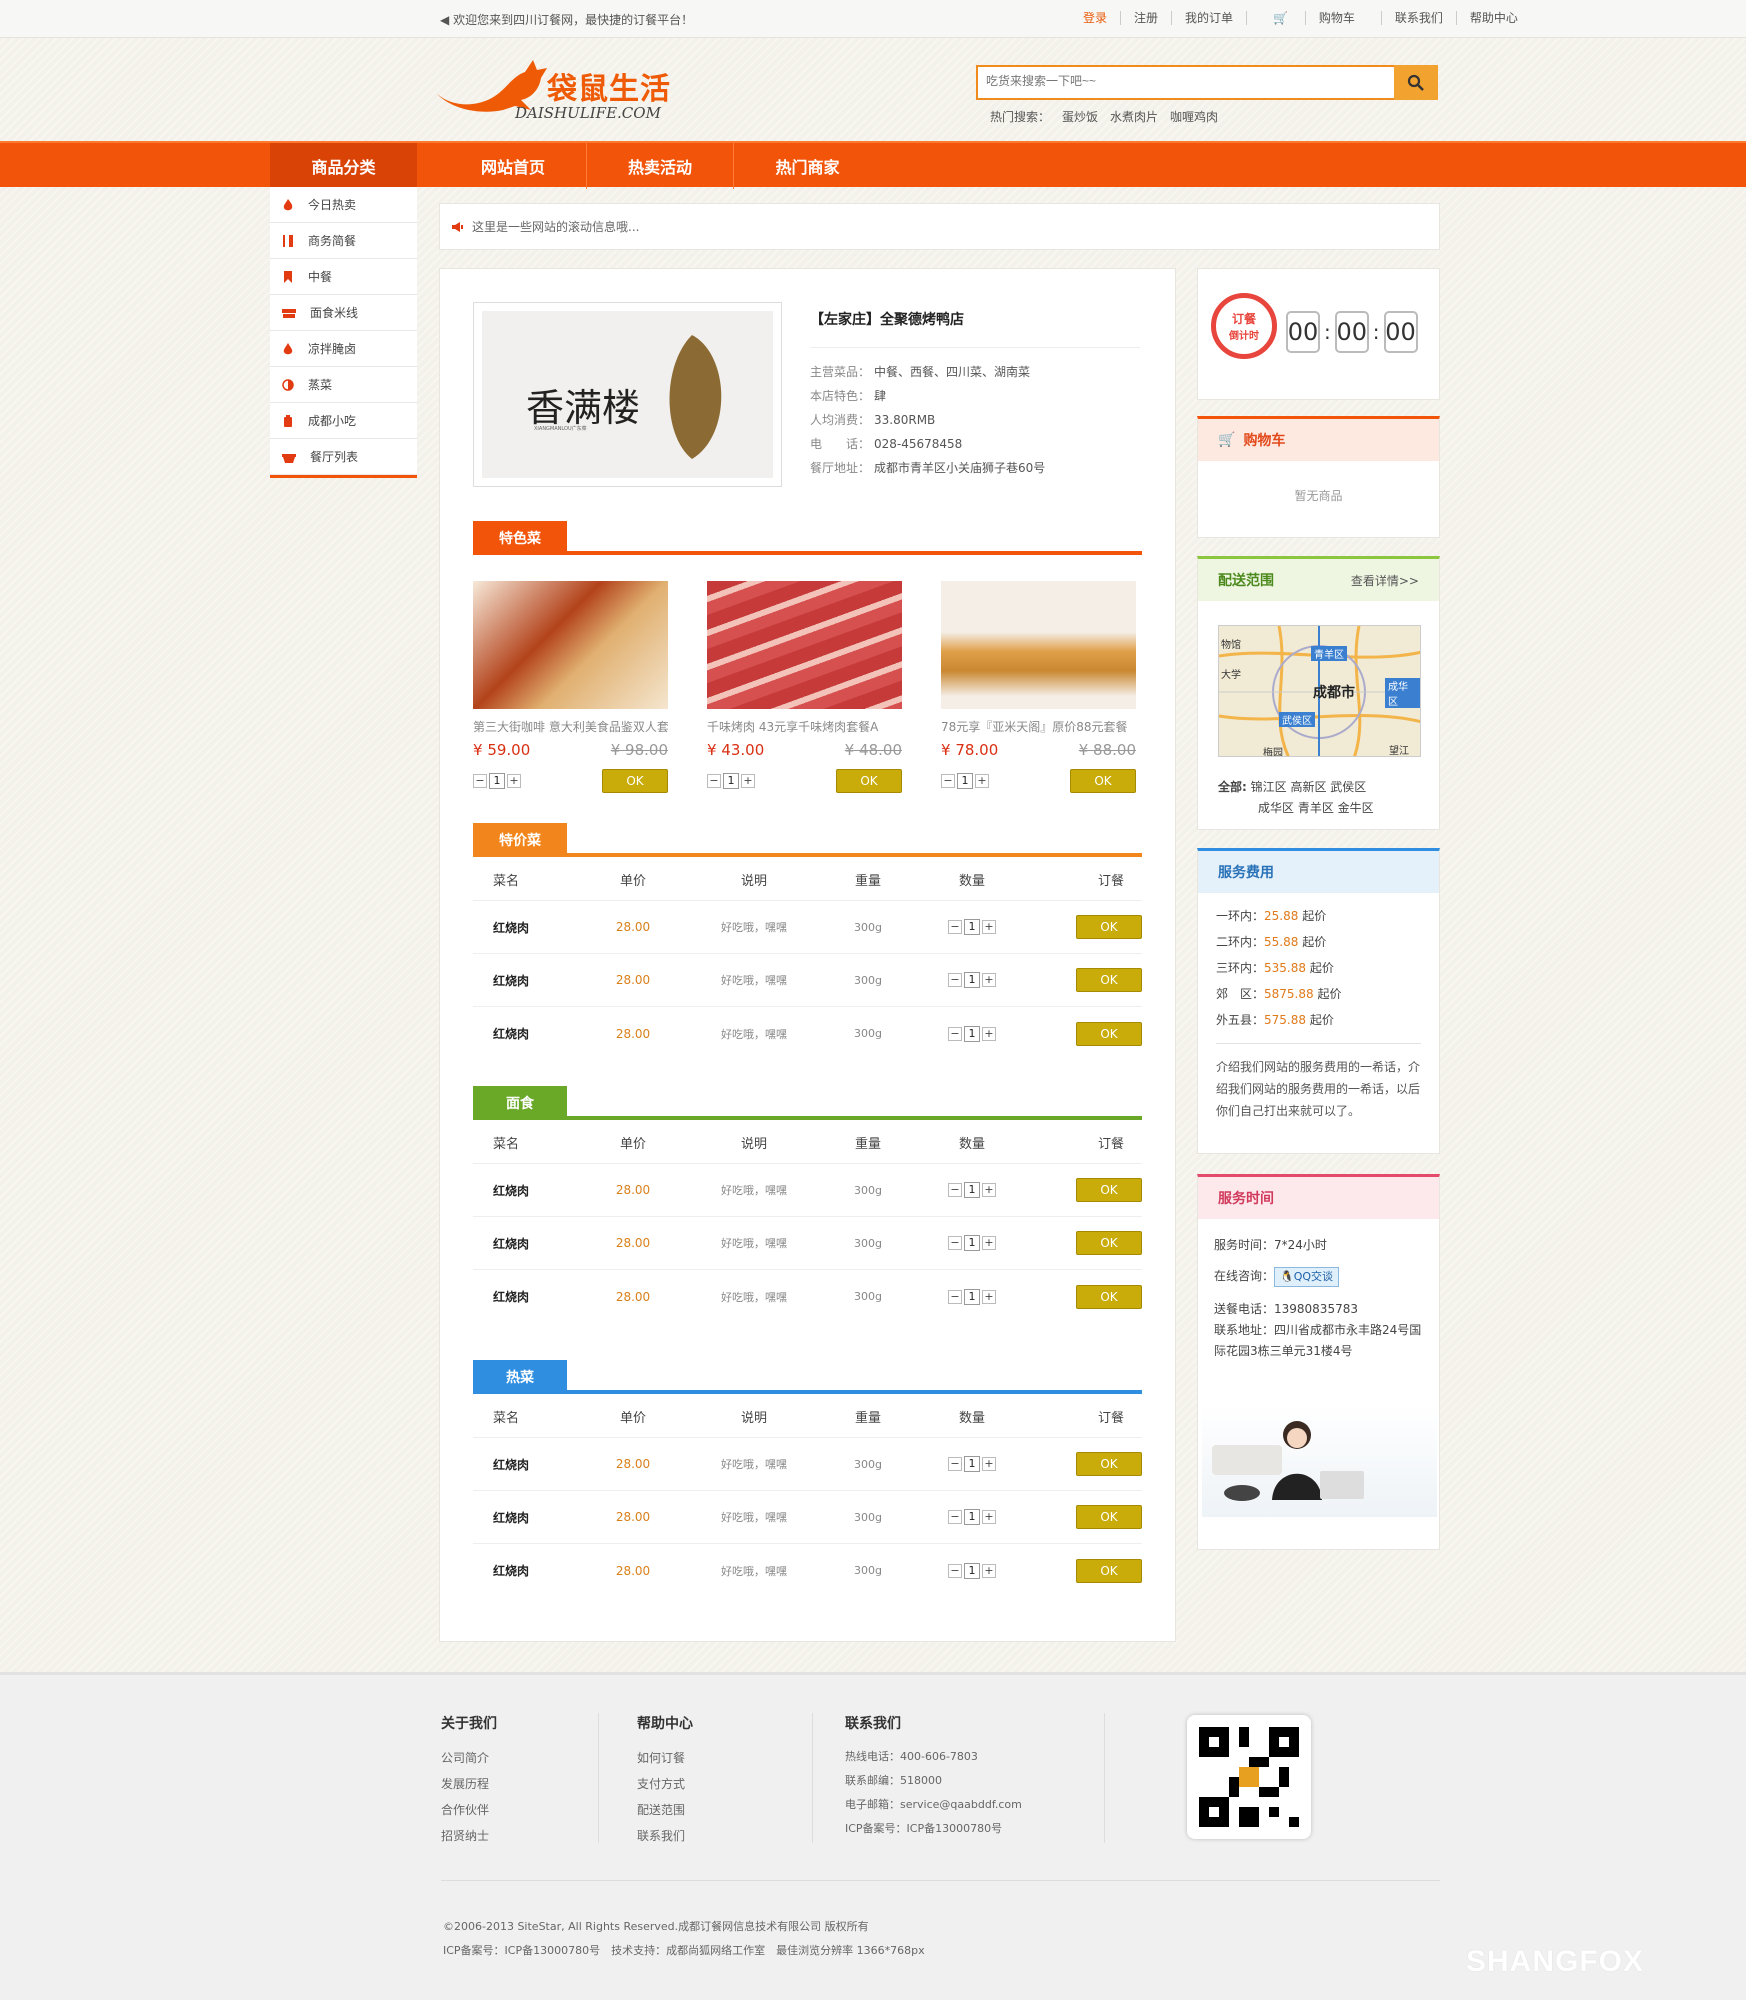 The width and height of the screenshot is (1746, 2000). Describe the element at coordinates (343, 349) in the screenshot. I see `sidebar-item-cold-dishes: 凉拌腌卤` at that location.